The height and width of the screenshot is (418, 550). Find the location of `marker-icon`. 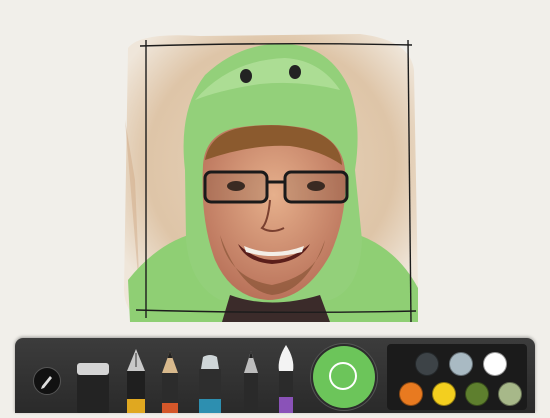

marker-icon is located at coordinates (210, 383).